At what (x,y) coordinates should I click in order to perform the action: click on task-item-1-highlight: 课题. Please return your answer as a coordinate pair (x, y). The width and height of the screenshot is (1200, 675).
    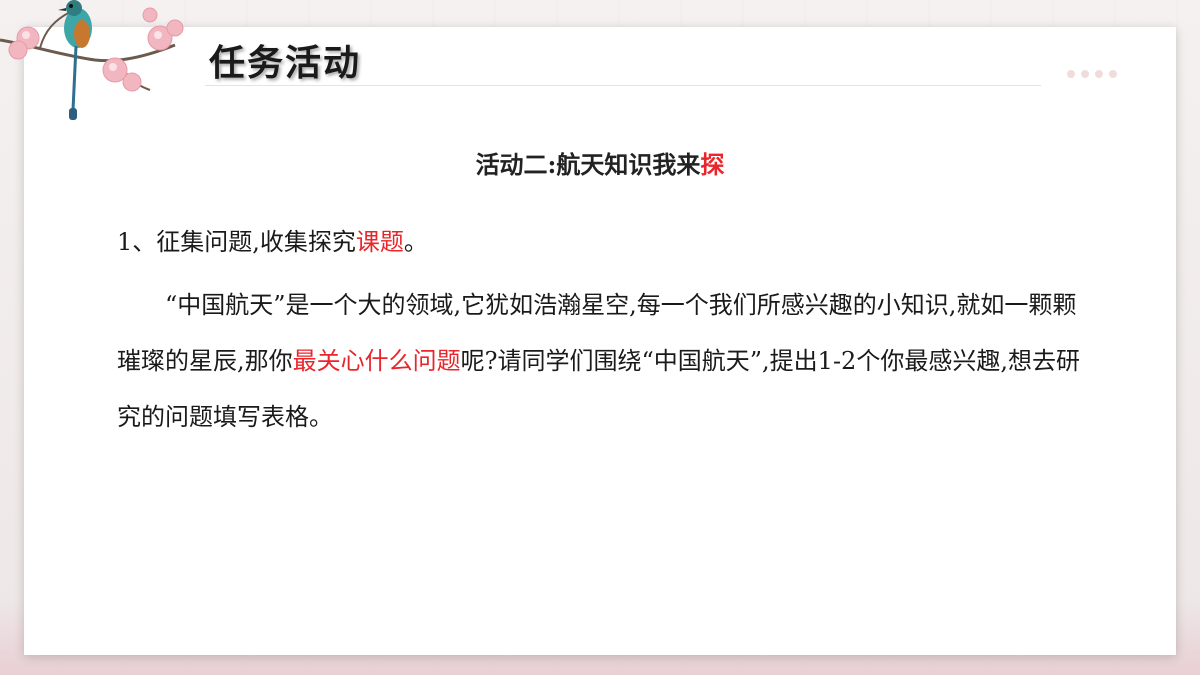
    Looking at the image, I should click on (379, 242).